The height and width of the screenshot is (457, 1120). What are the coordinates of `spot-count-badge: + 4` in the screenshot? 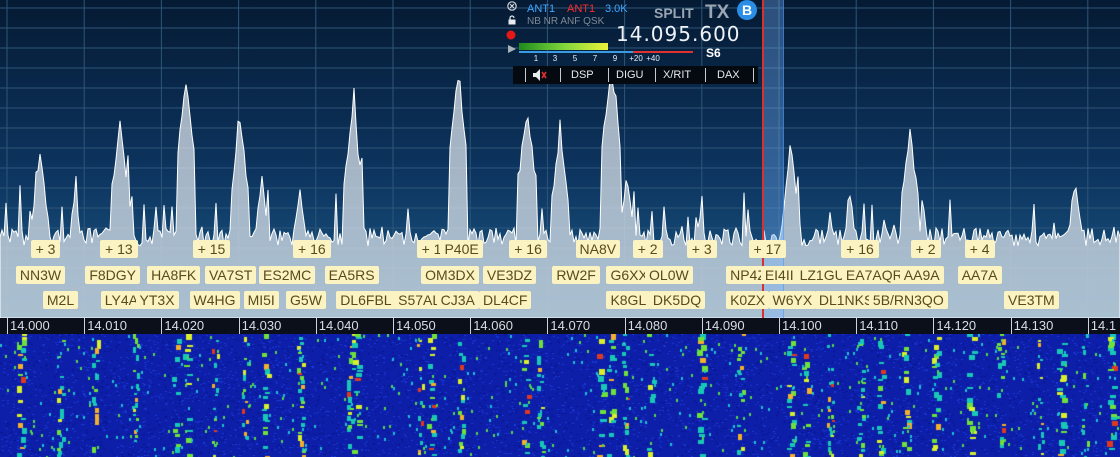 It's located at (979, 249).